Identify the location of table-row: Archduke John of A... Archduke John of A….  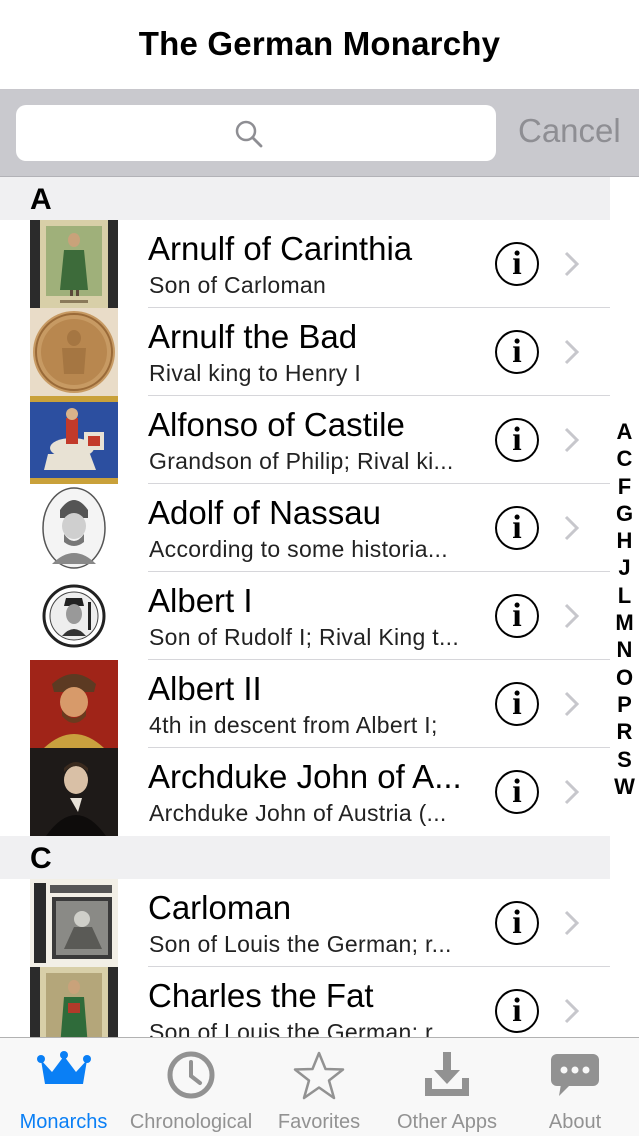
(305, 792).